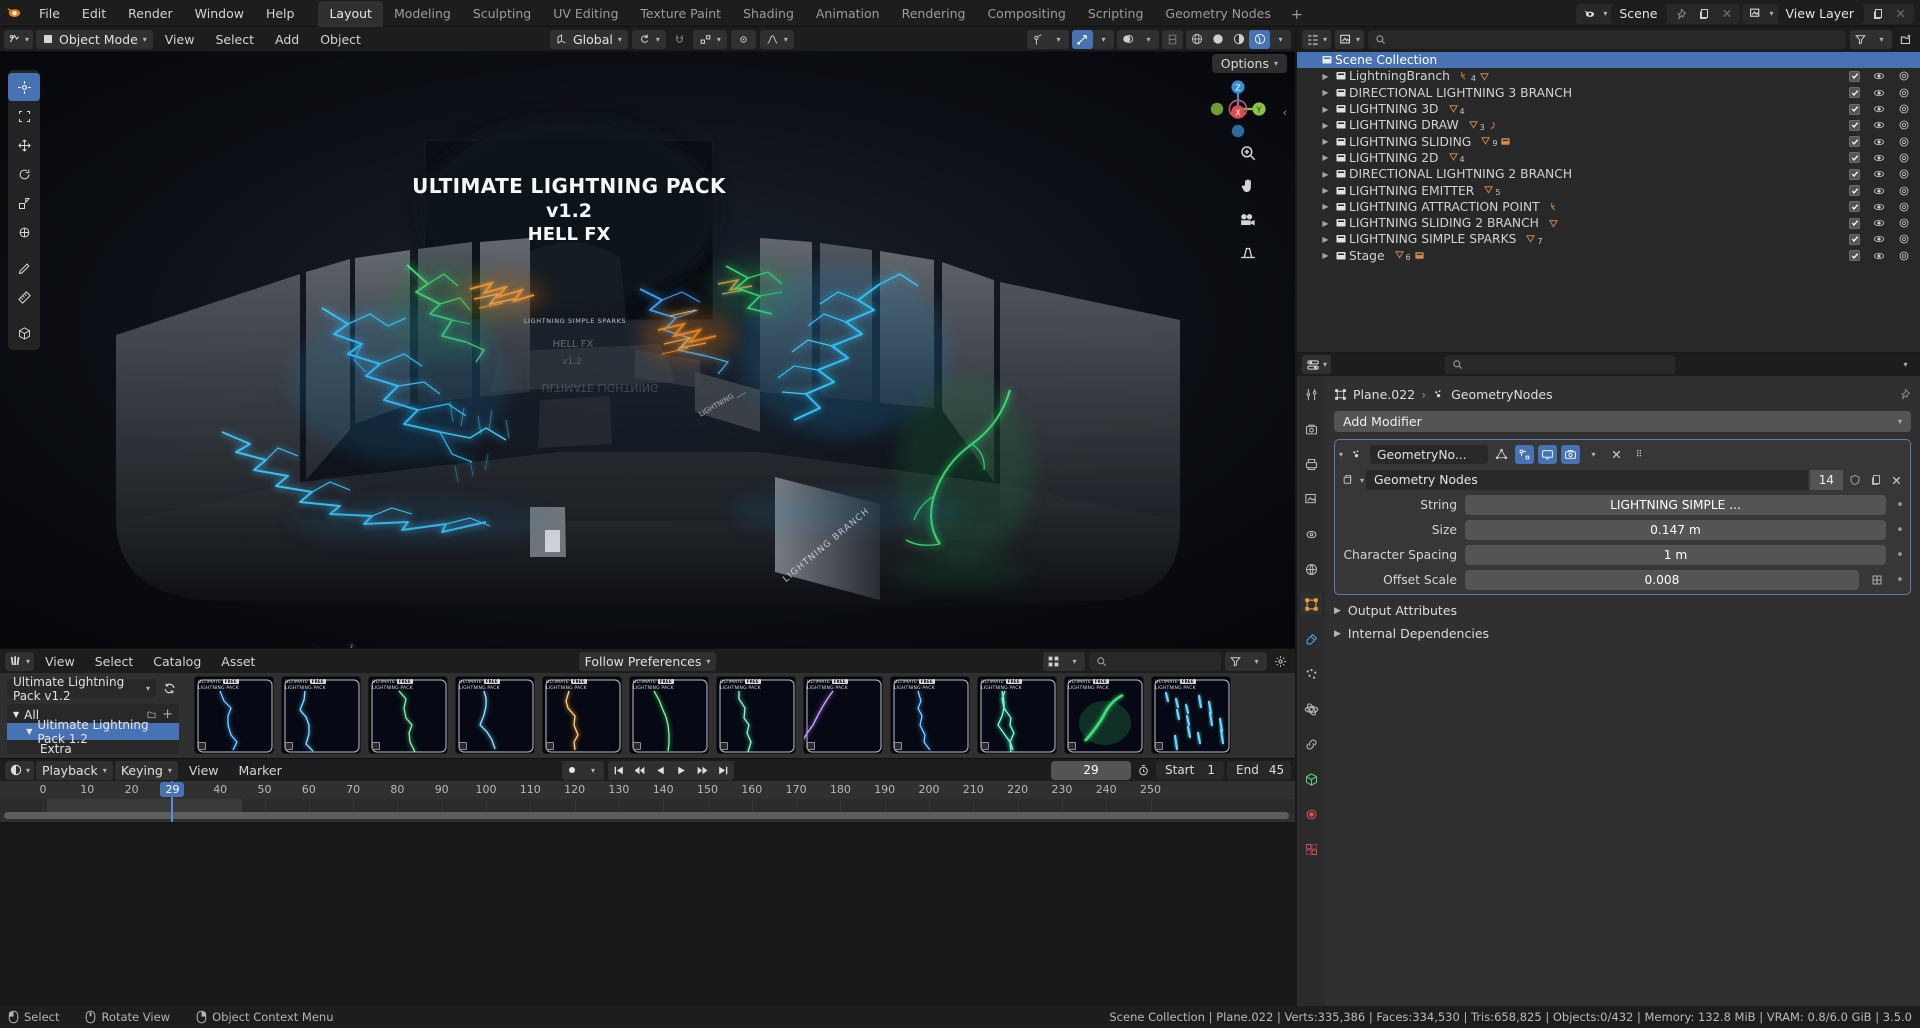 This screenshot has width=1920, height=1028. Describe the element at coordinates (81, 689) in the screenshot. I see `asset-library-dropdown: Ultimate Lightning Pack v1.2 ▾` at that location.